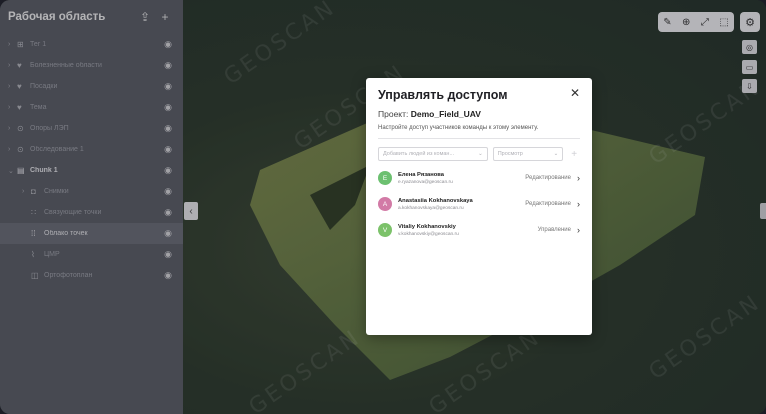  What do you see at coordinates (445, 114) in the screenshot?
I see `project-name: Demo_Field_UAV` at bounding box center [445, 114].